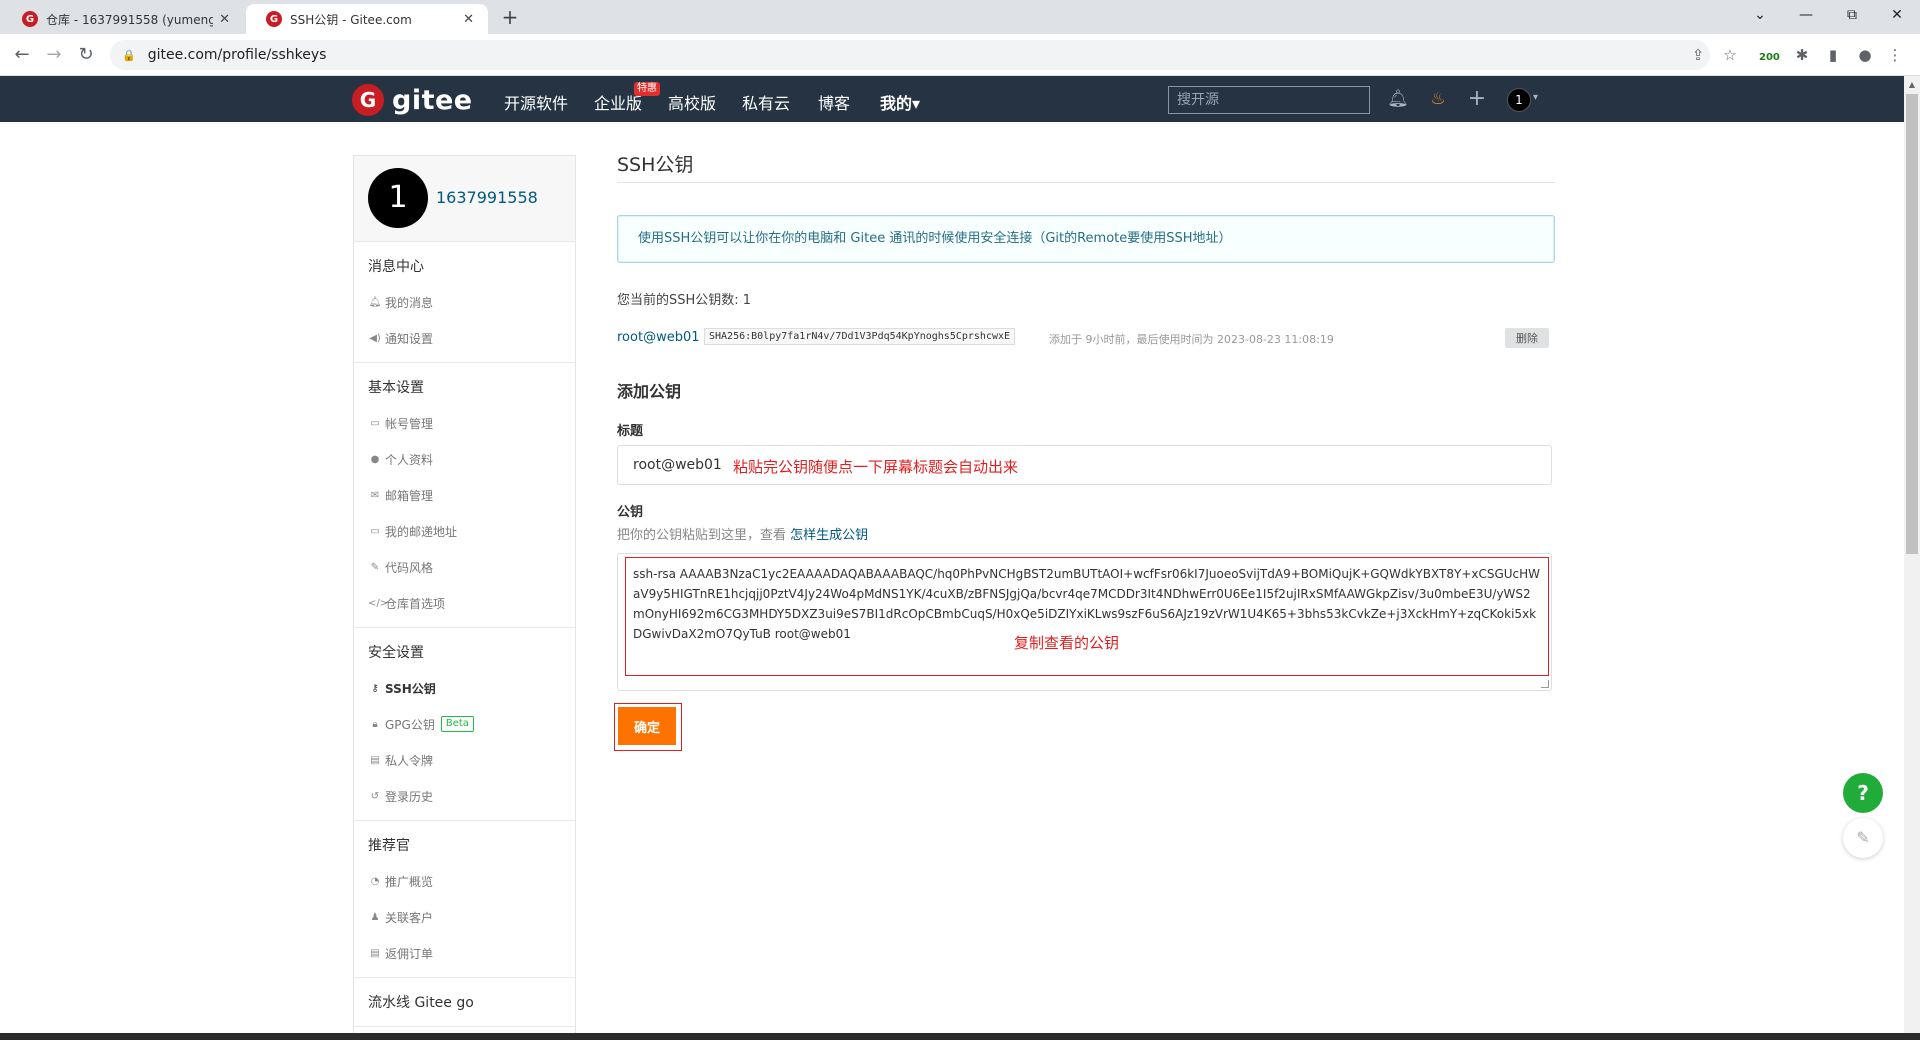  I want to click on sidebar-item: ♟ 关联客户, so click(464, 917).